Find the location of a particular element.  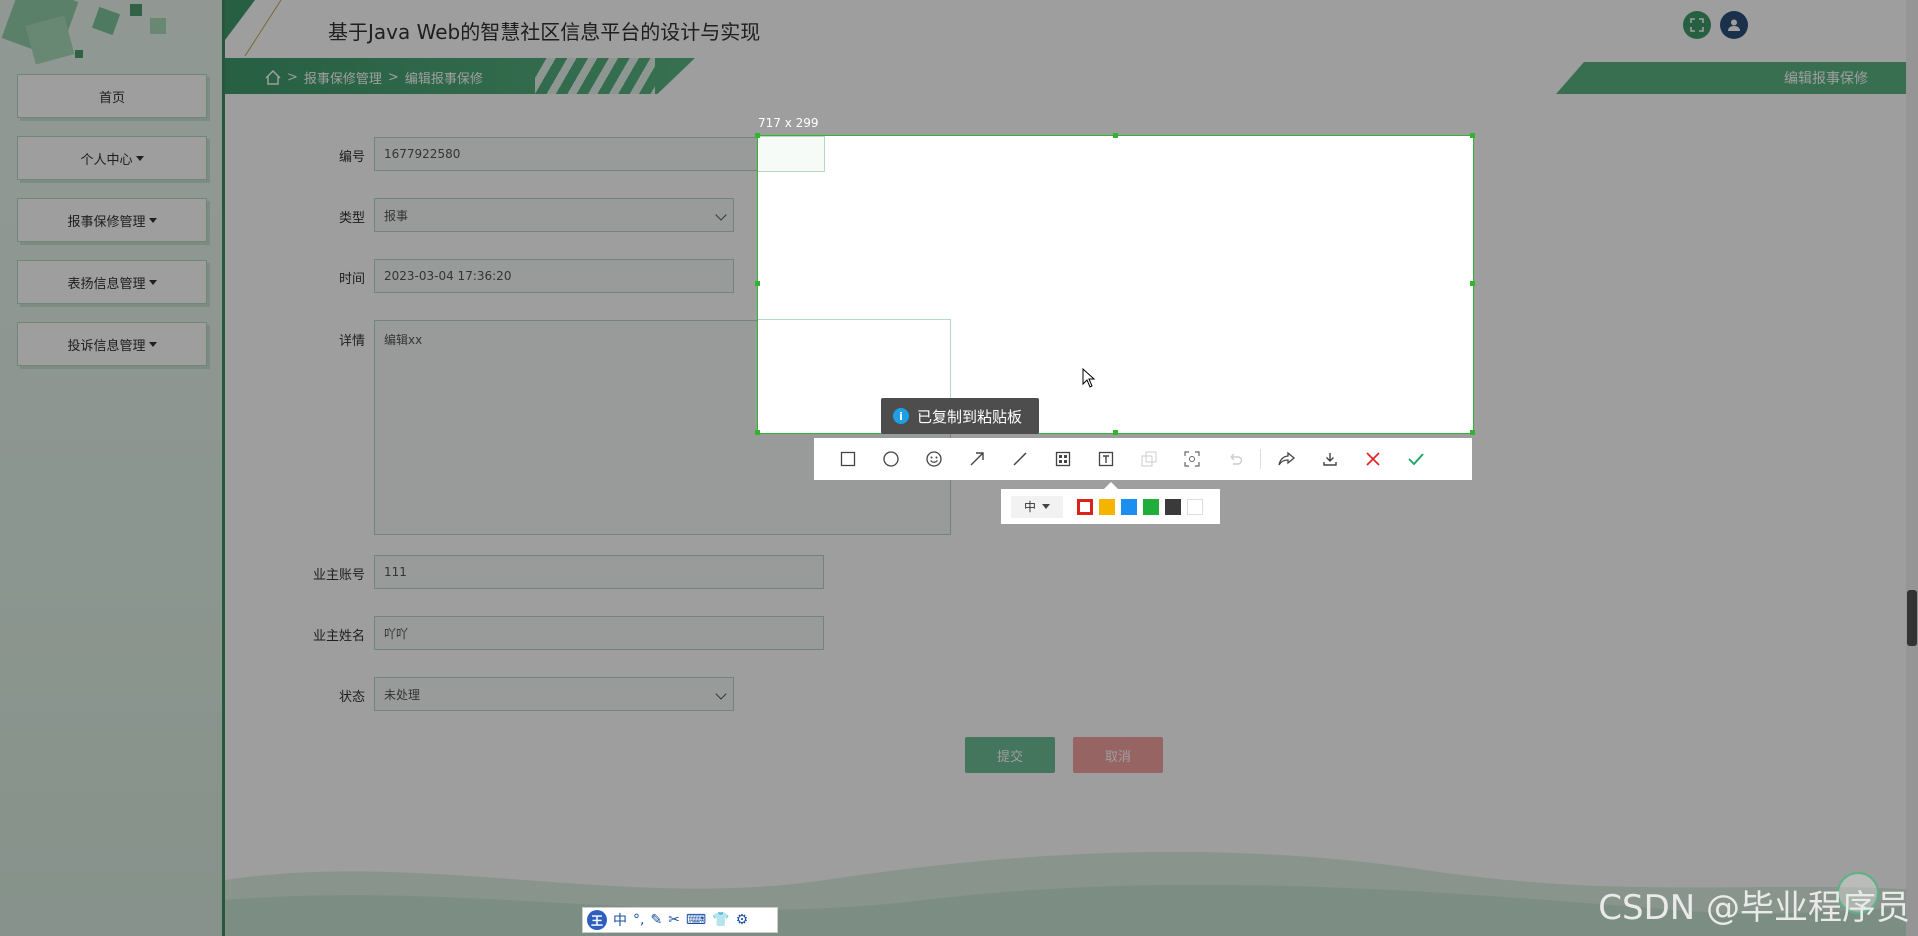

copied-toast: i 已复制到粘贴板 is located at coordinates (960, 416).